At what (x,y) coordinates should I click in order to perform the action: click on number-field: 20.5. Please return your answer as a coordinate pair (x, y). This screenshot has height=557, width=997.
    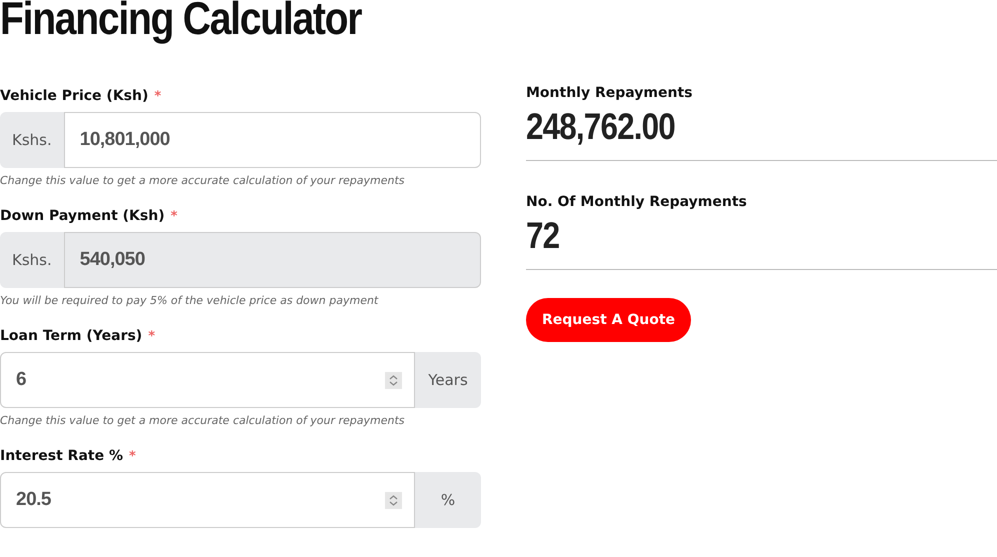
    Looking at the image, I should click on (207, 500).